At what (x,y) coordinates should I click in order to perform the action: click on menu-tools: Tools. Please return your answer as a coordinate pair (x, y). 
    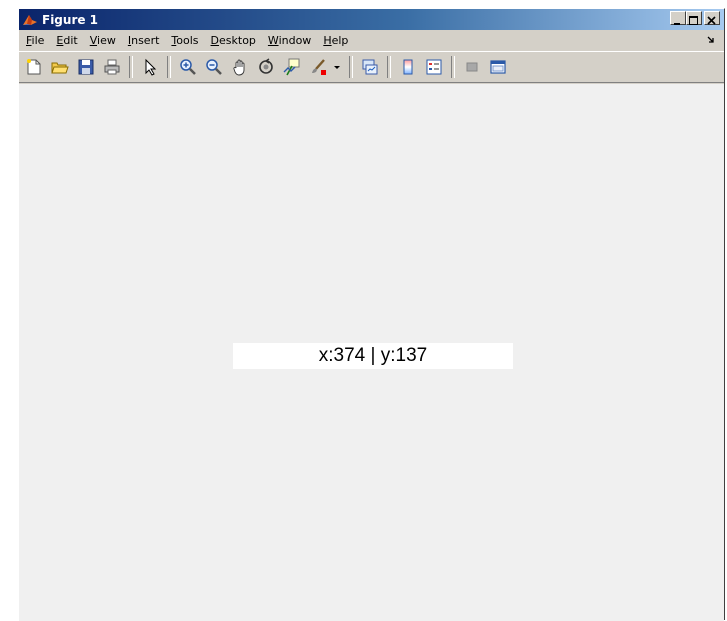
    Looking at the image, I should click on (184, 40).